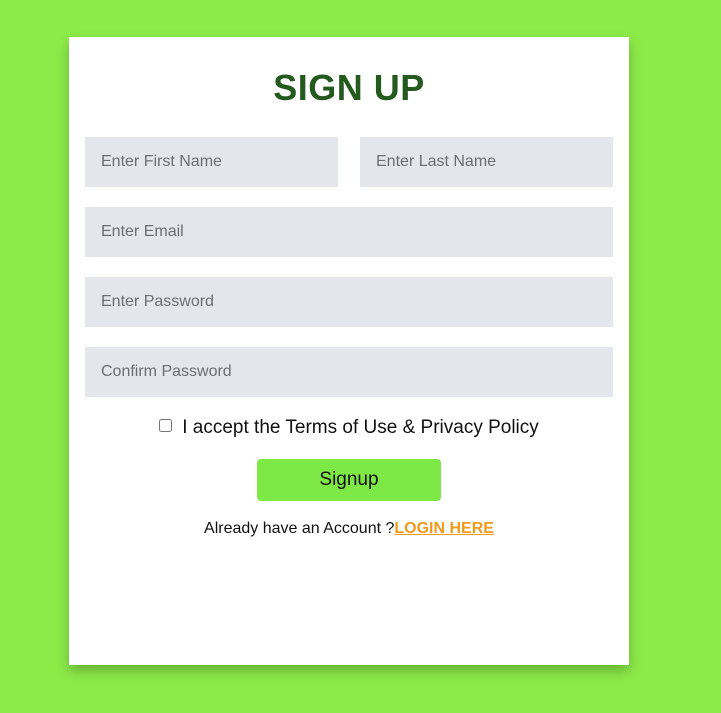  What do you see at coordinates (444, 528) in the screenshot?
I see `login-link: LOGIN HERE` at bounding box center [444, 528].